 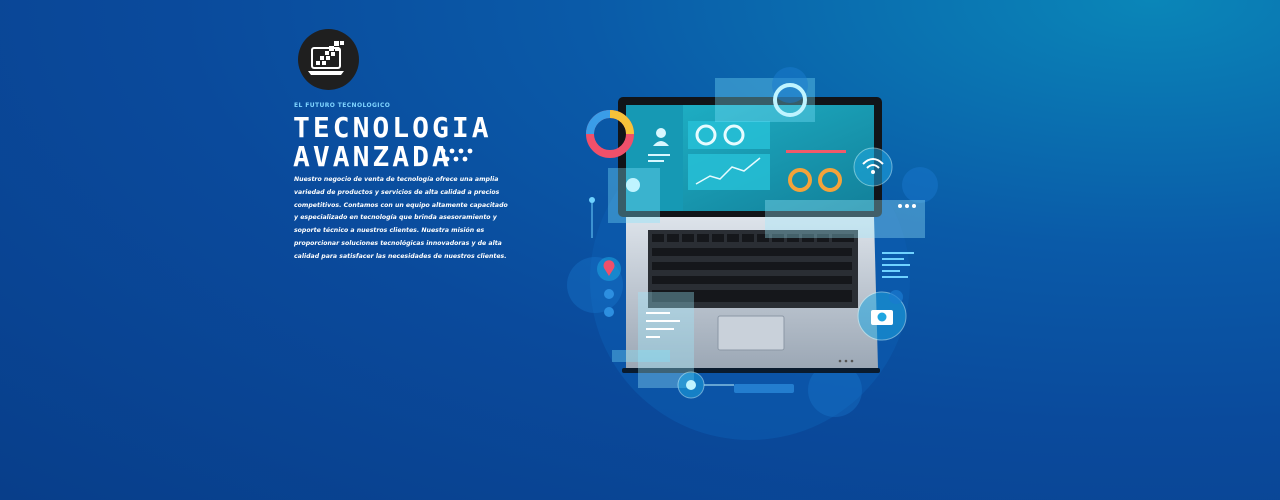 What do you see at coordinates (342, 105) in the screenshot?
I see `eyebrow-text: EL FUTURO TECNOLOGICO` at bounding box center [342, 105].